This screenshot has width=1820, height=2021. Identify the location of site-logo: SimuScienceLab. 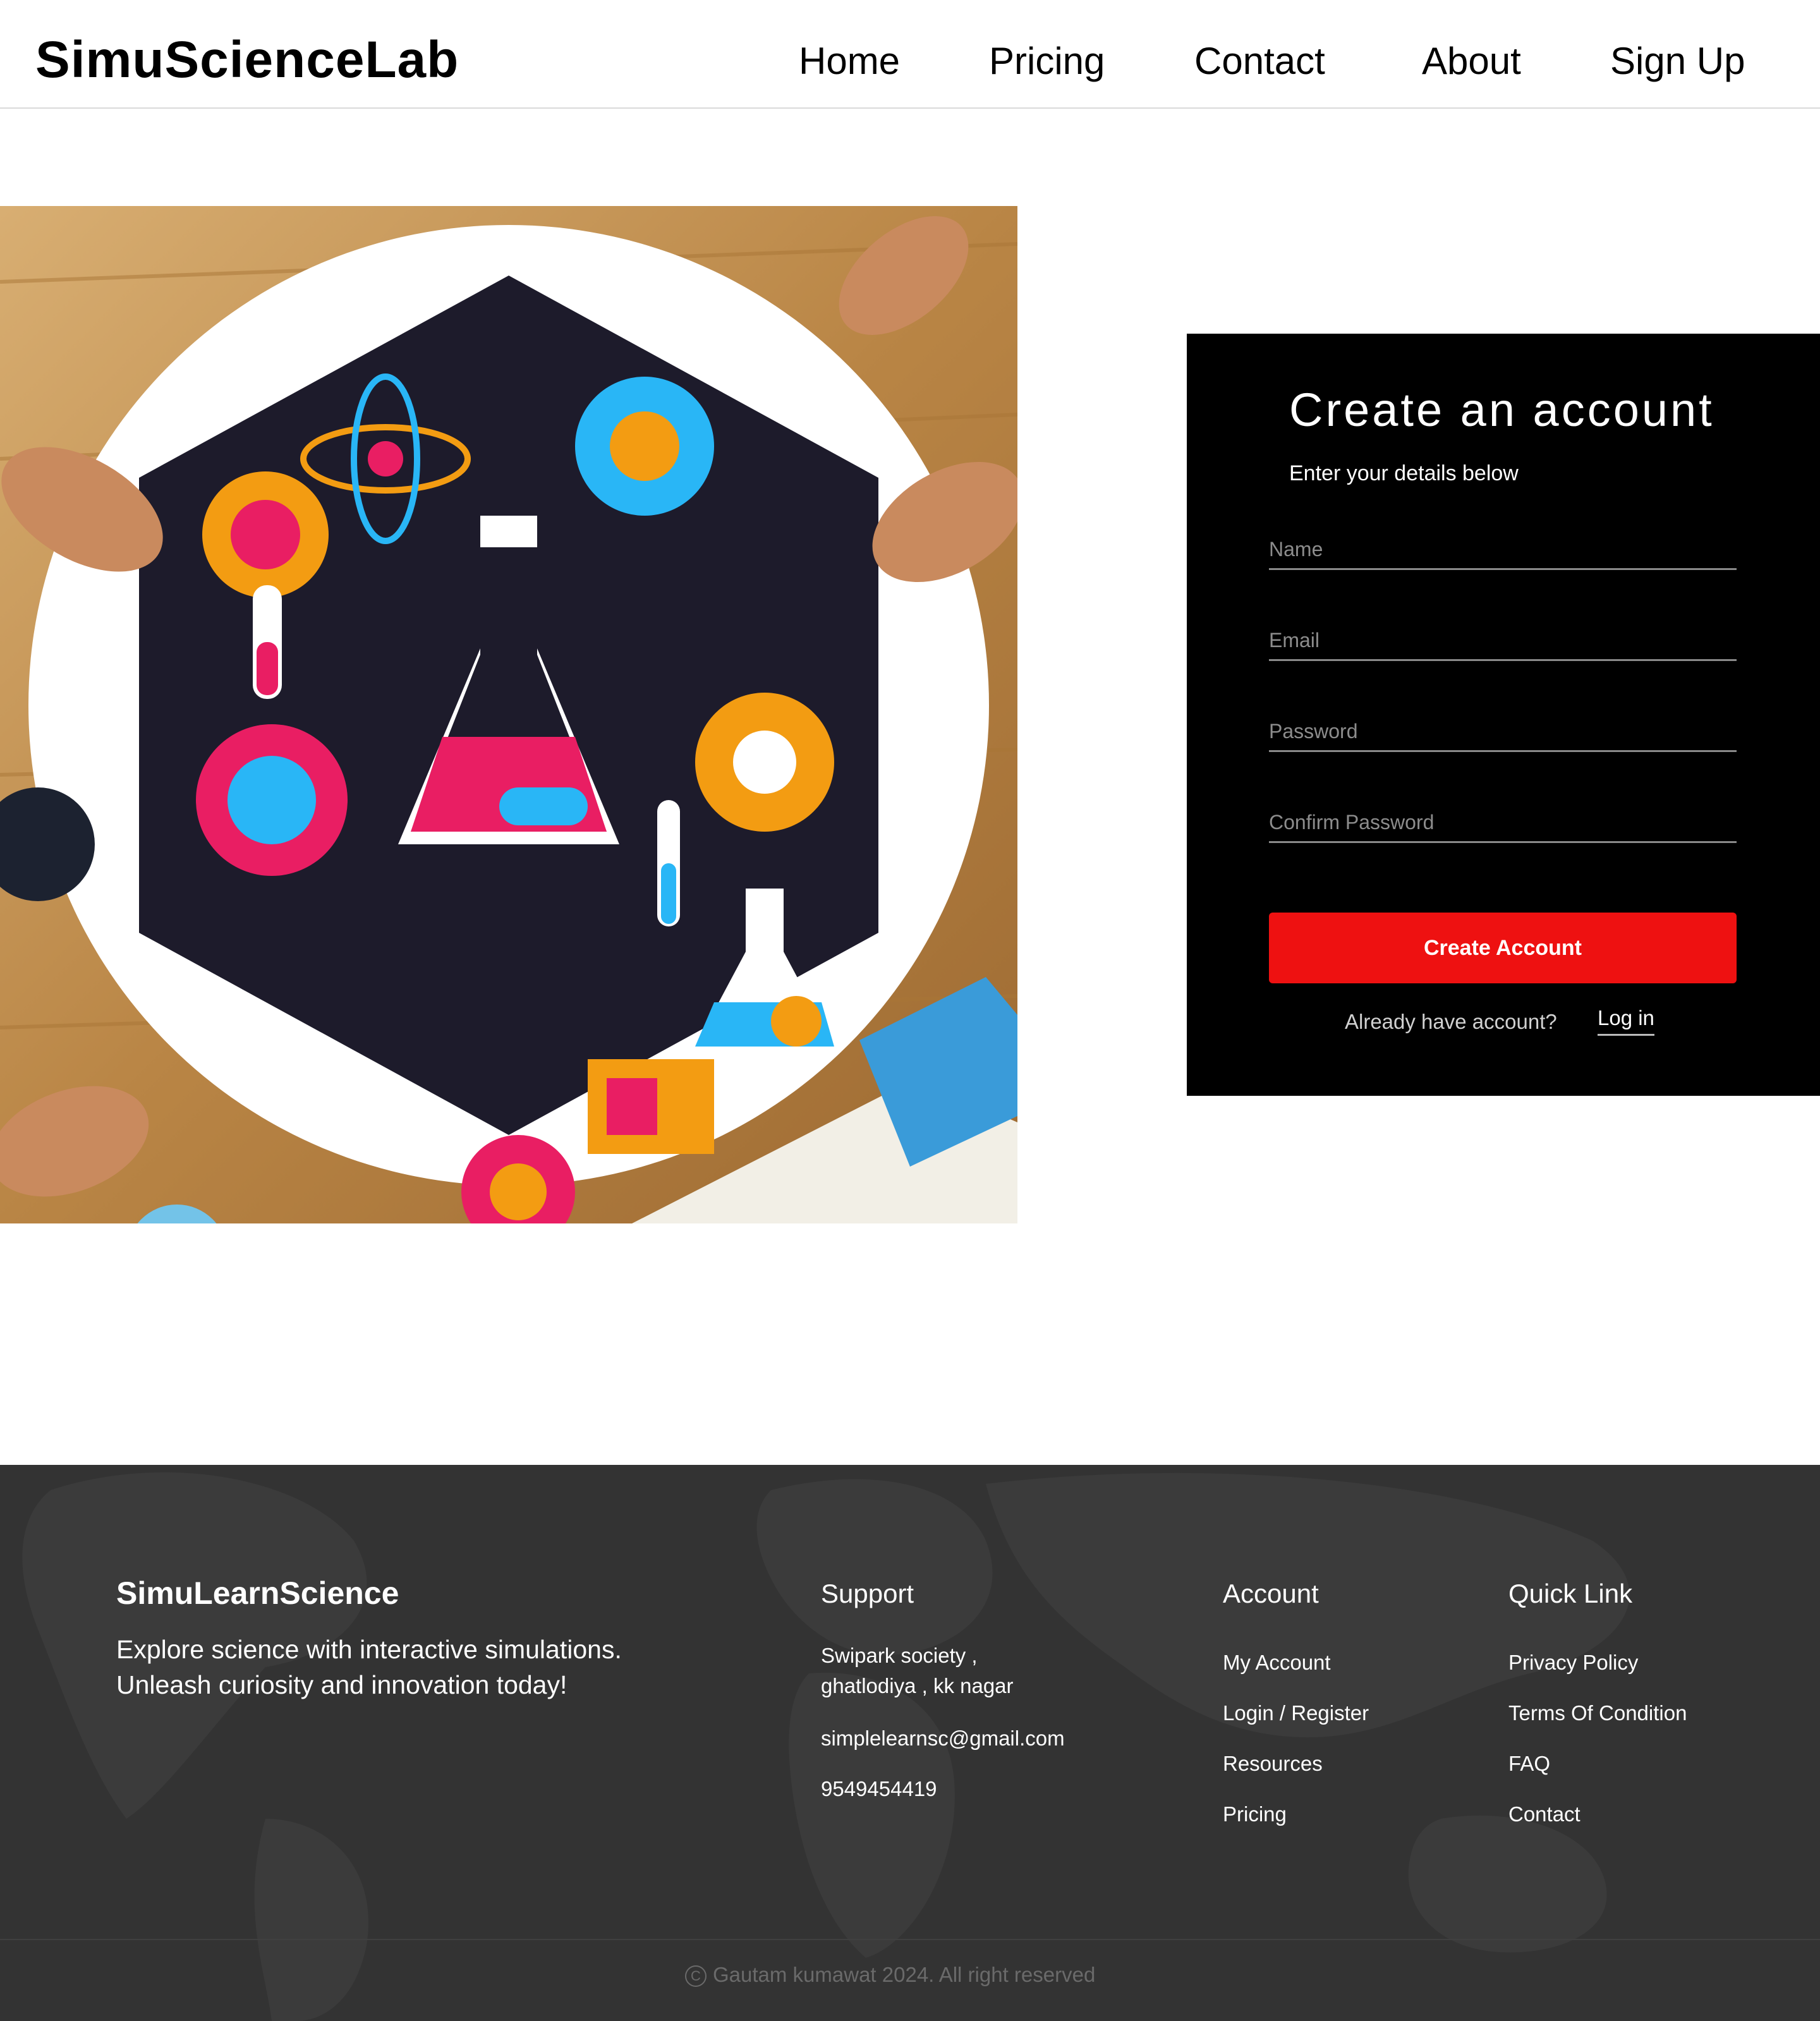
(247, 60).